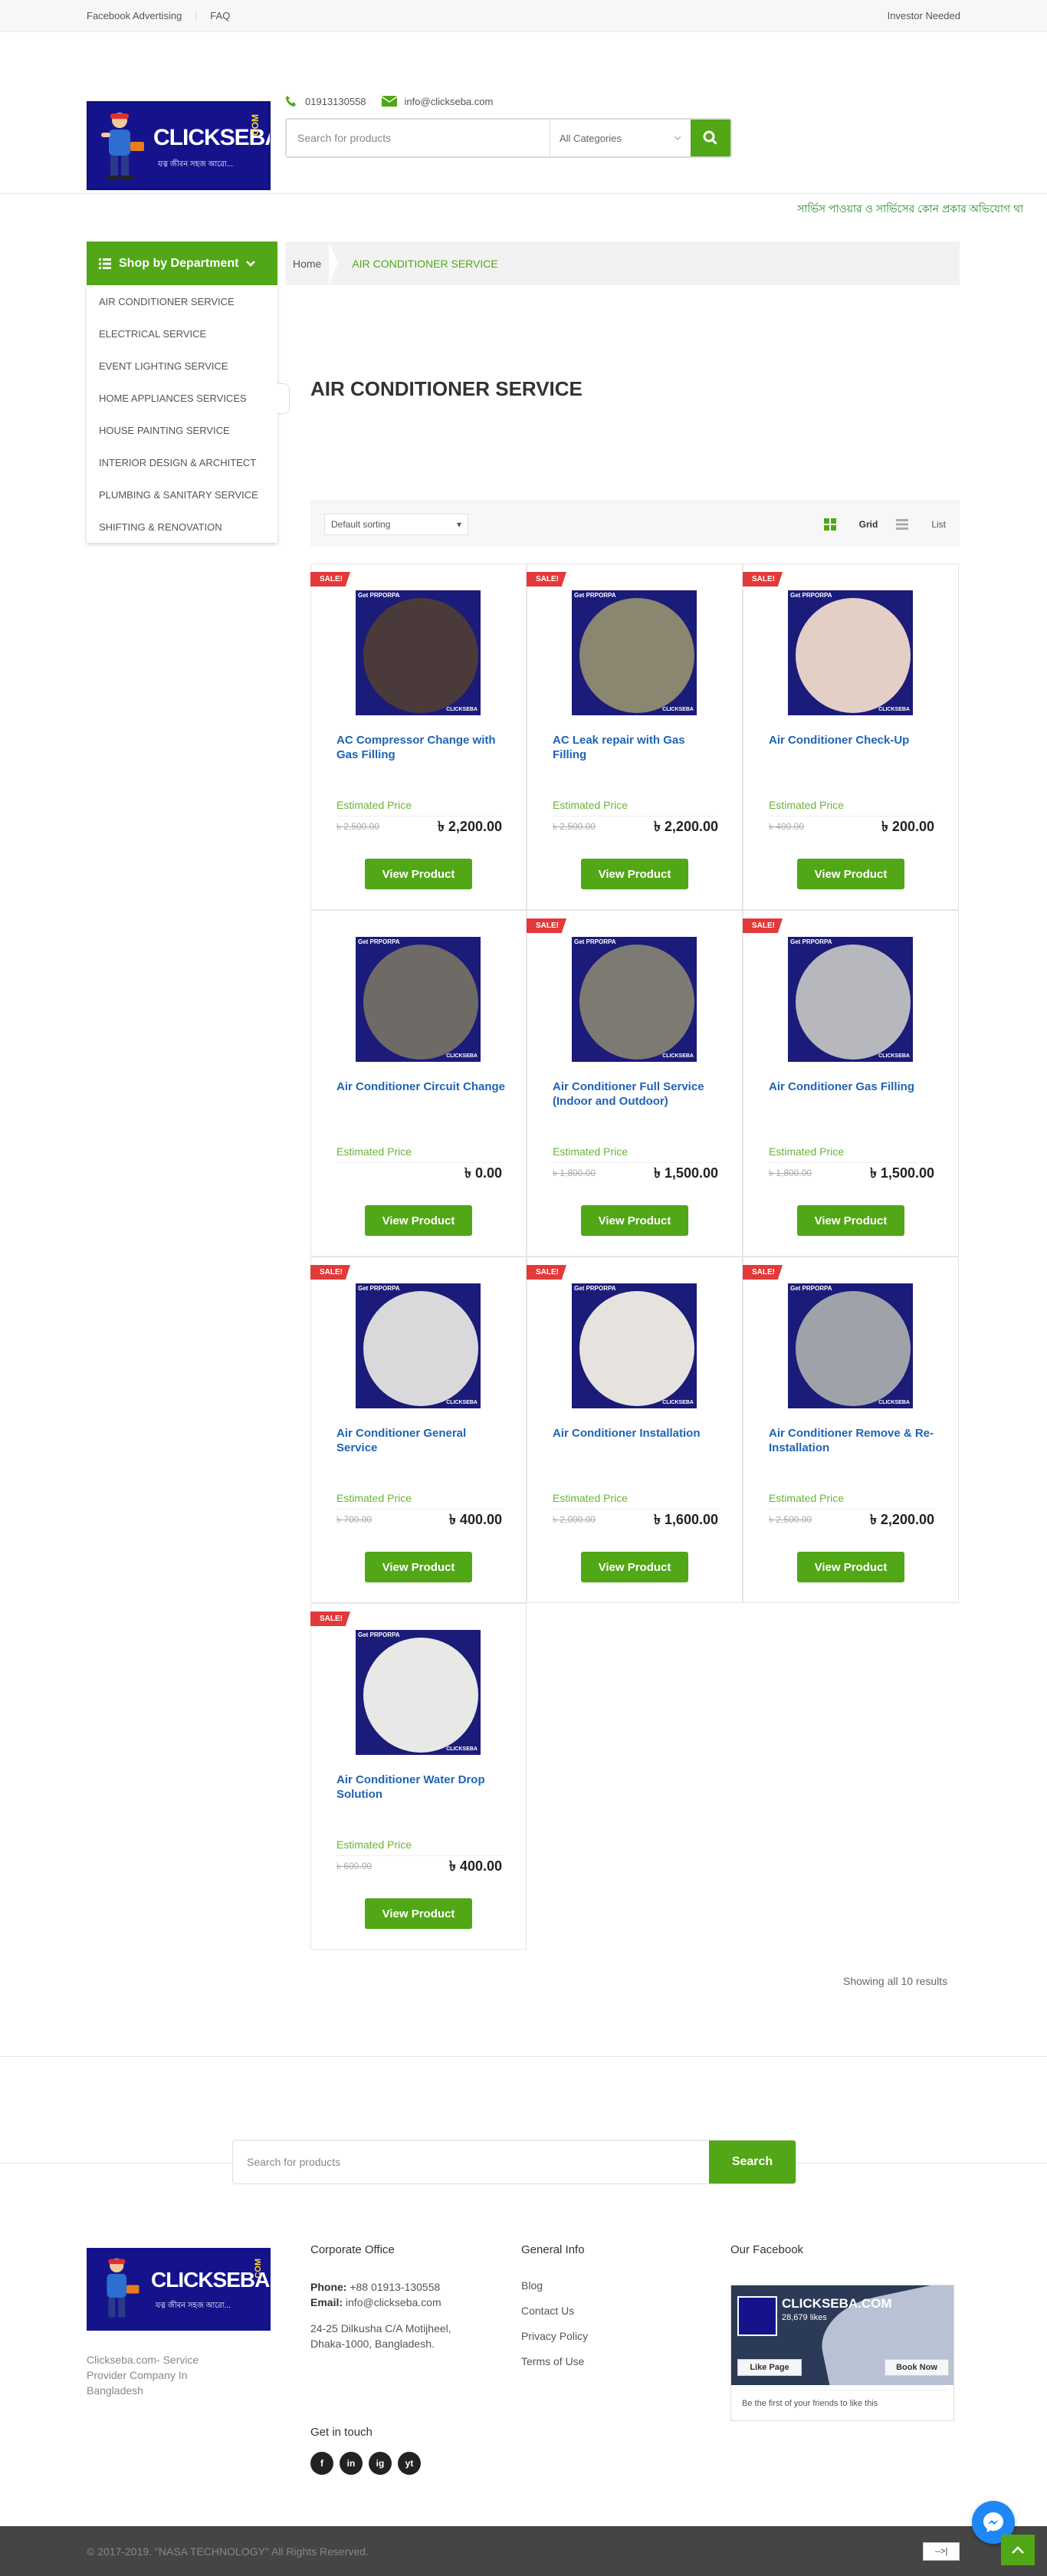 This screenshot has height=2576, width=1047. Describe the element at coordinates (395, 2287) in the screenshot. I see `footer-phone-value: +88 01913-130558` at that location.